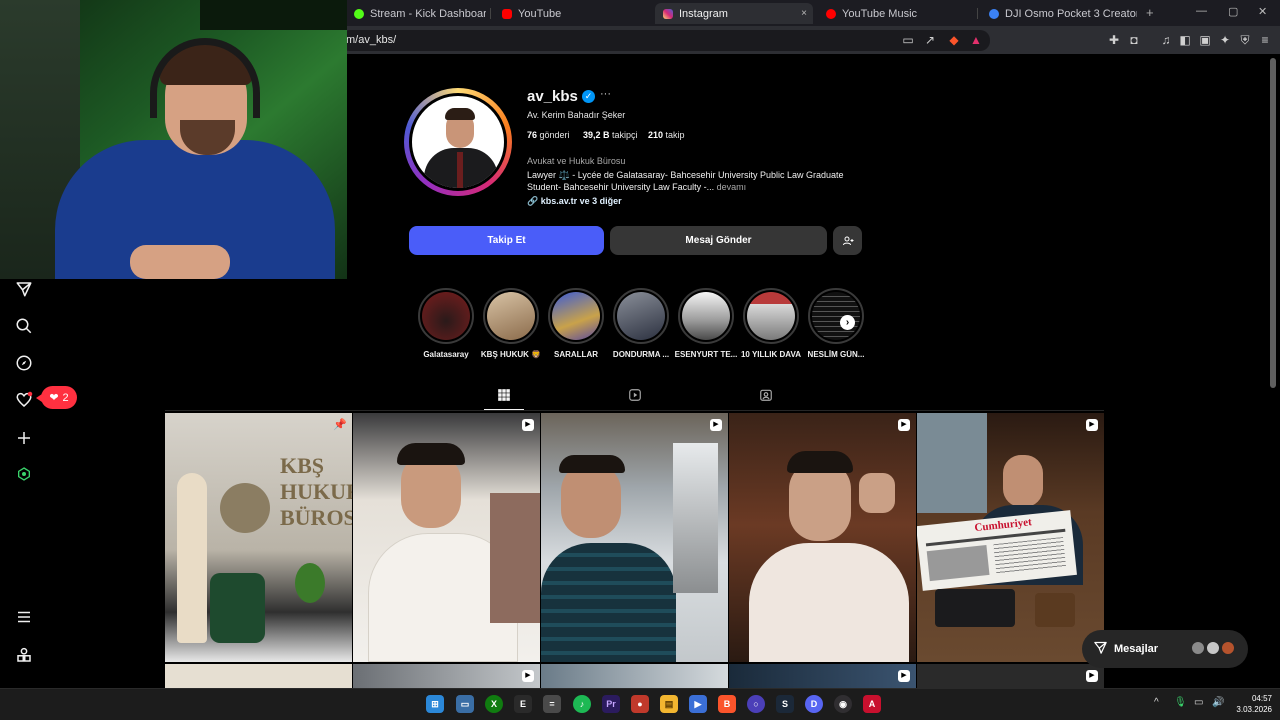 The width and height of the screenshot is (1280, 720). What do you see at coordinates (494, 704) in the screenshot?
I see `xbox-icon: X` at bounding box center [494, 704].